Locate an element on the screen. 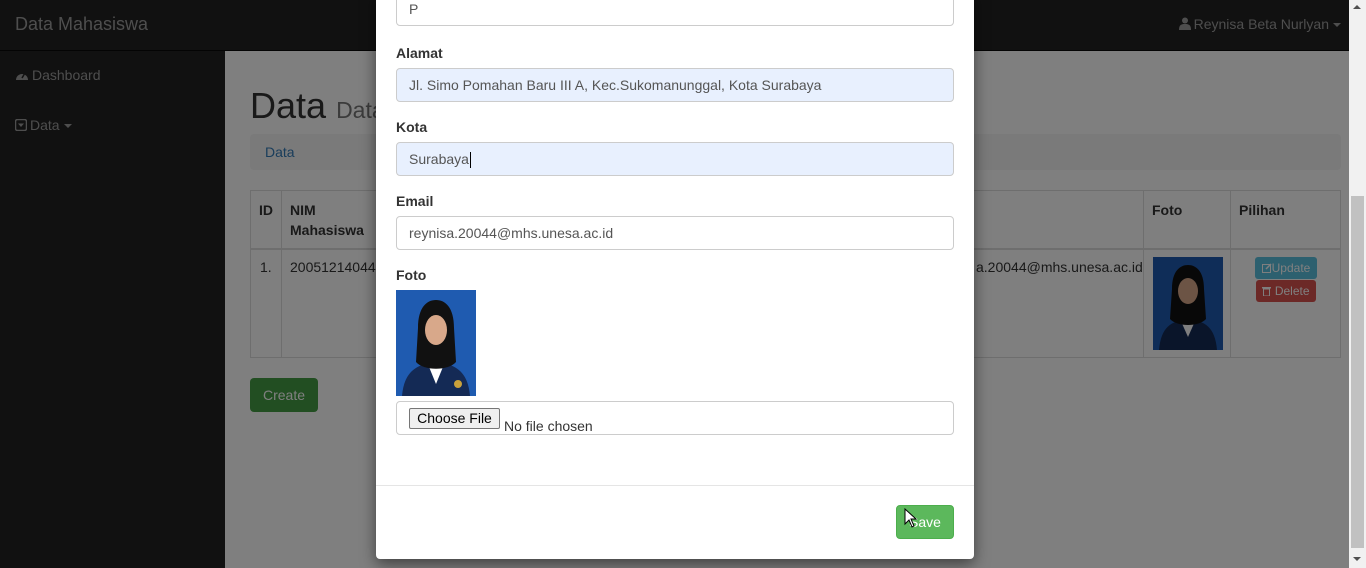  page-scrollbar is located at coordinates (1357, 284).